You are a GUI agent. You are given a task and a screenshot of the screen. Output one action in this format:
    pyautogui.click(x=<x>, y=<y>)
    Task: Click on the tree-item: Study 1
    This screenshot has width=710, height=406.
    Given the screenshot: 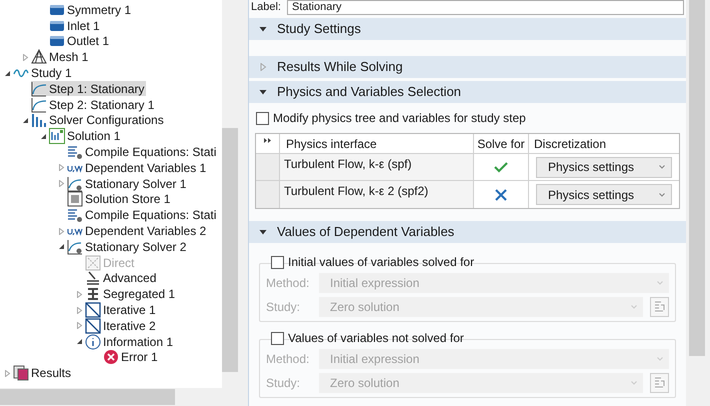 What is the action you would take?
    pyautogui.click(x=43, y=73)
    